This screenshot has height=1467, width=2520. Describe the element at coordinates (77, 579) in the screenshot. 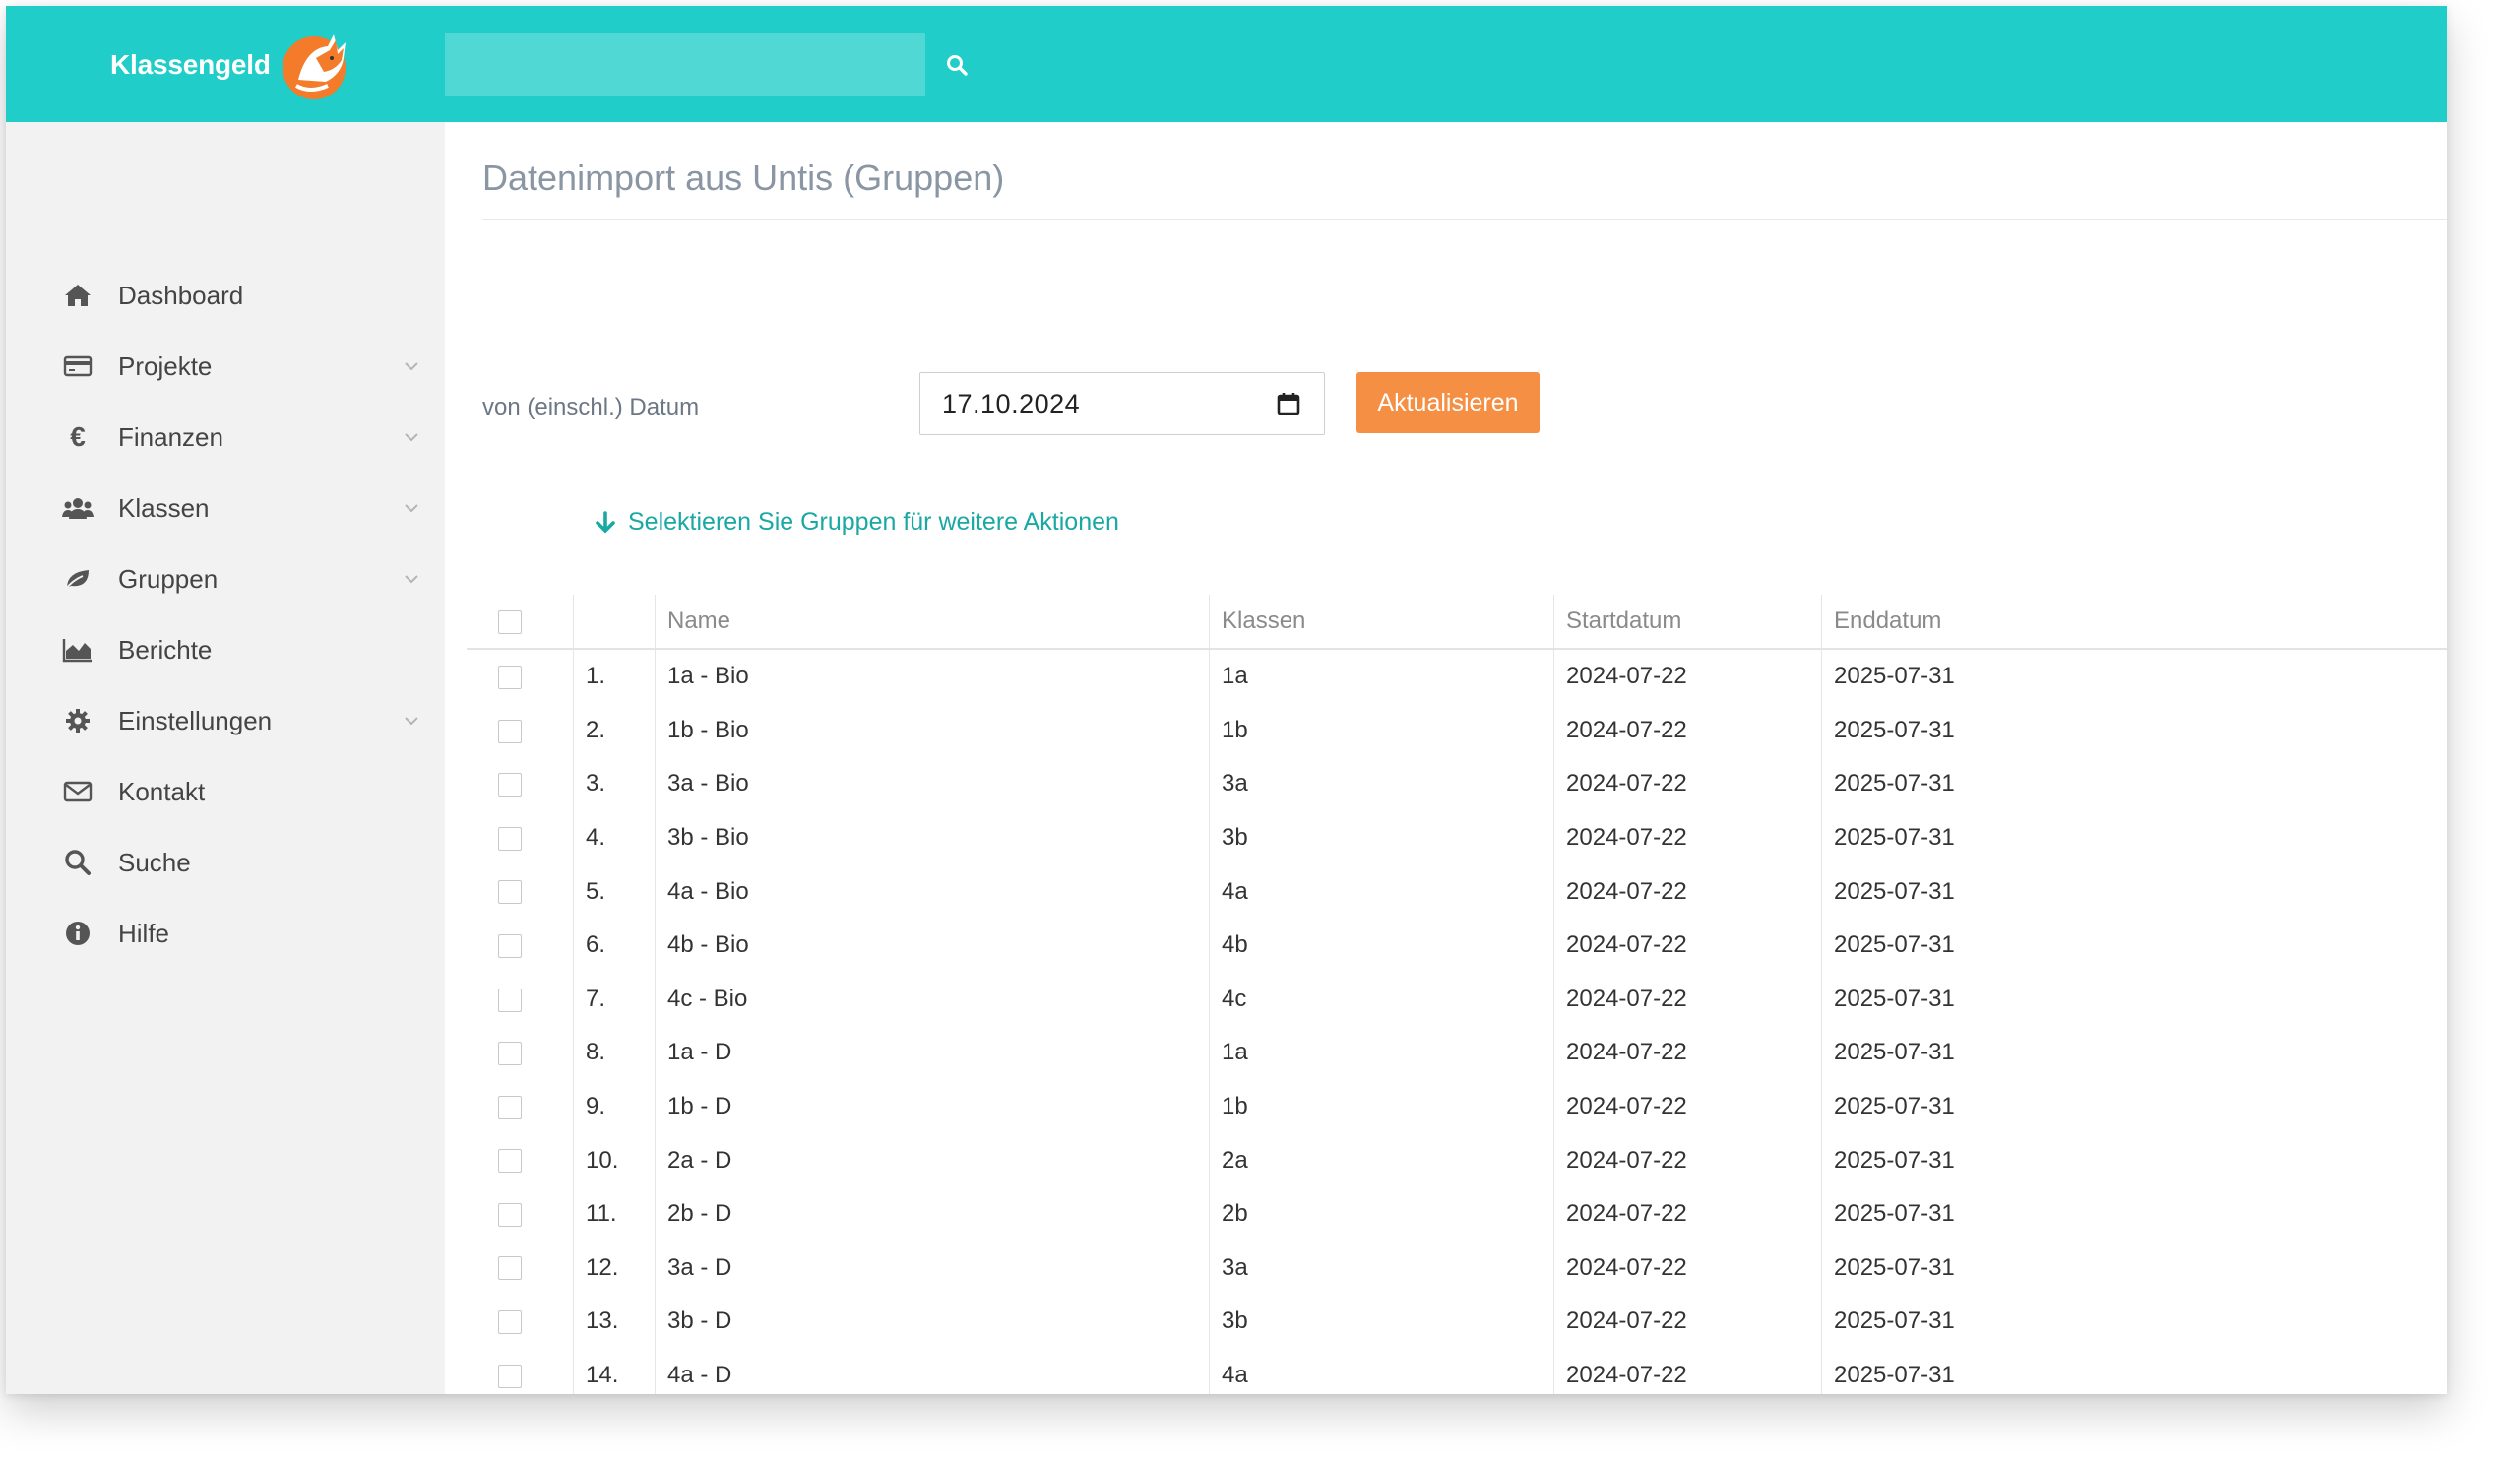

I see `leaf-icon` at that location.